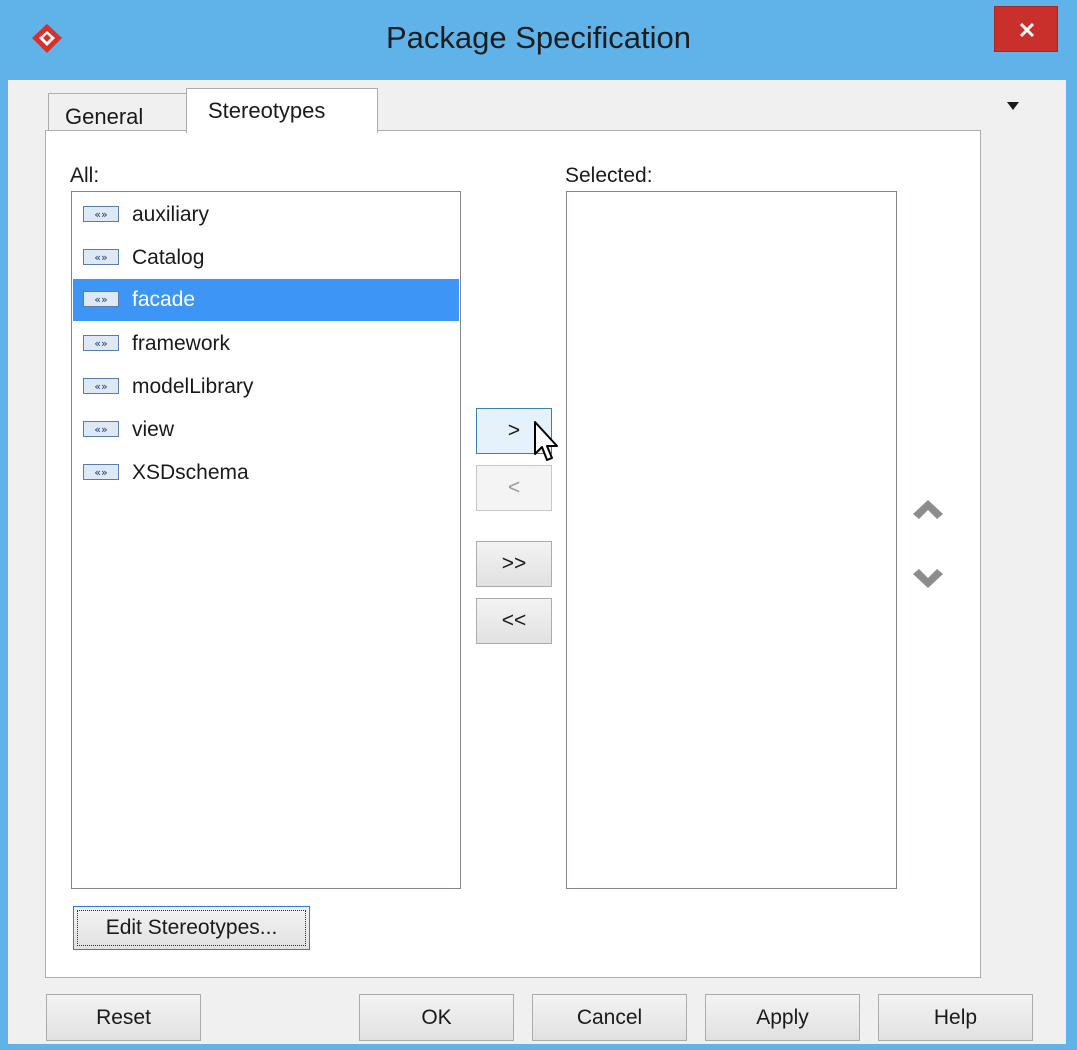 This screenshot has width=1077, height=1050. Describe the element at coordinates (266, 258) in the screenshot. I see `list-item-catalog: «» Catalog` at that location.